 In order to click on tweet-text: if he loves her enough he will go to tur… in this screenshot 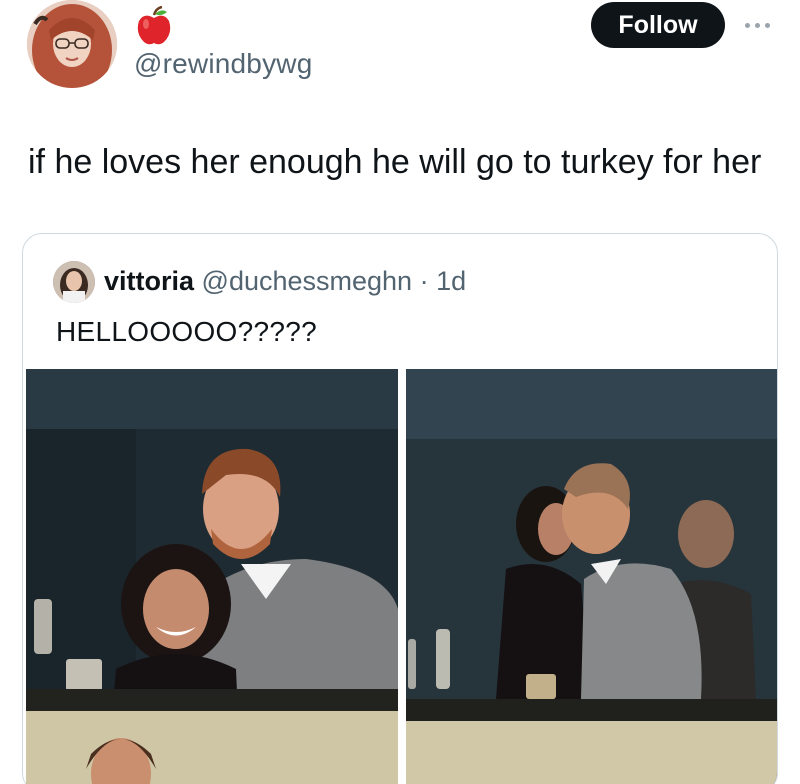, I will do `click(395, 162)`.